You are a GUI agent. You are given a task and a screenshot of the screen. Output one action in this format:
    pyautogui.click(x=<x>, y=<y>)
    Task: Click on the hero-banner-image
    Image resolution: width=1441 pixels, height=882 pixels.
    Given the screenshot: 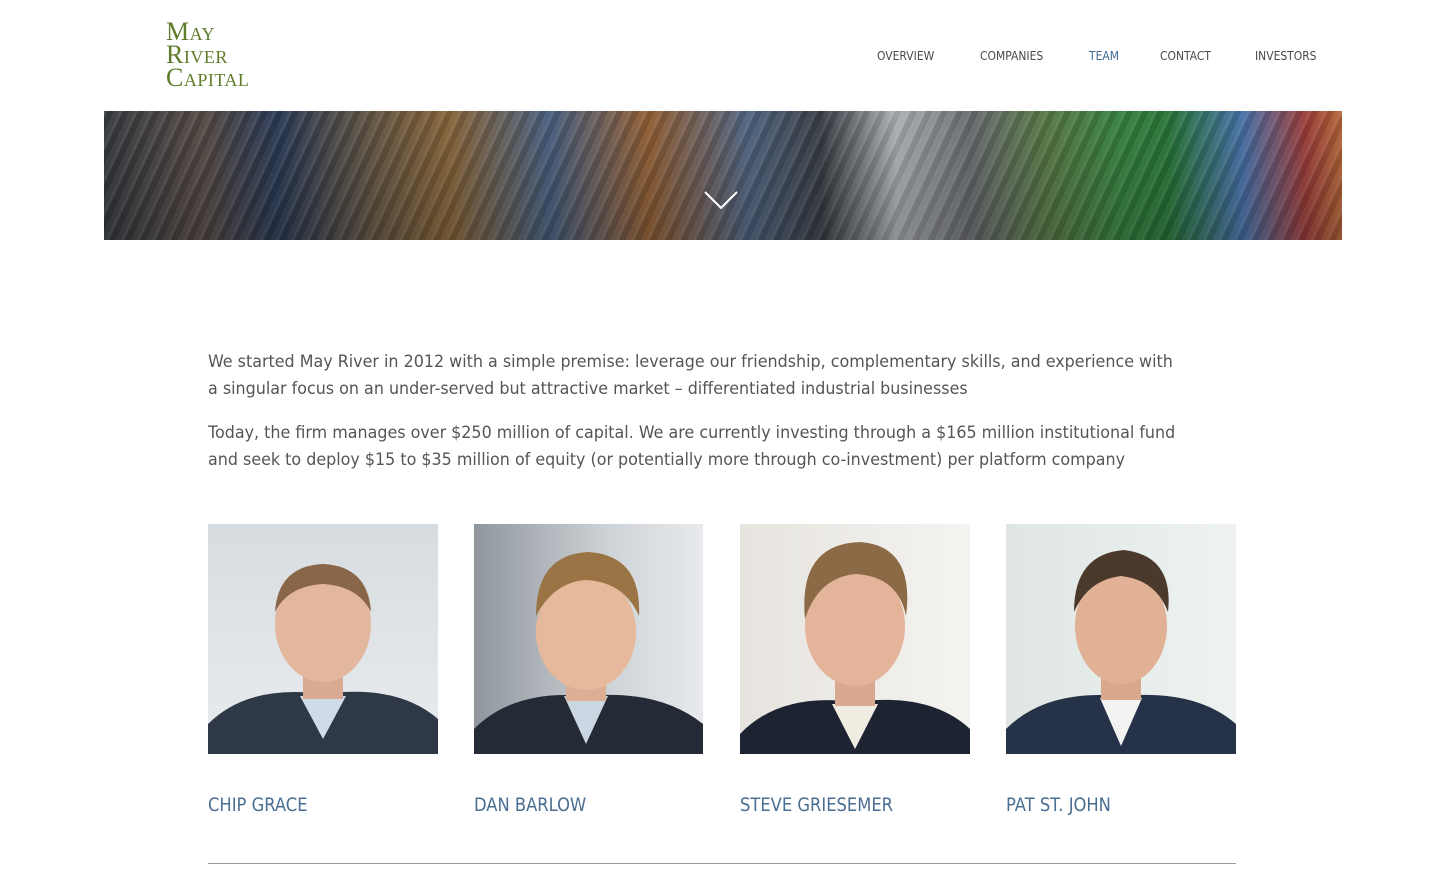 What is the action you would take?
    pyautogui.click(x=723, y=175)
    